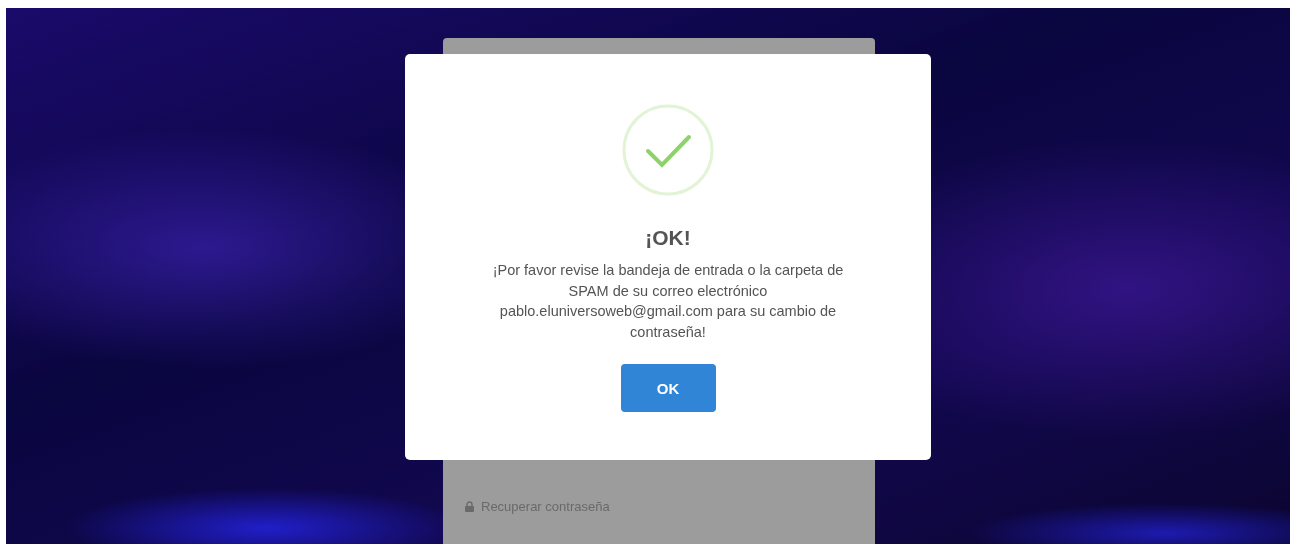  I want to click on success-check-icon, so click(668, 150).